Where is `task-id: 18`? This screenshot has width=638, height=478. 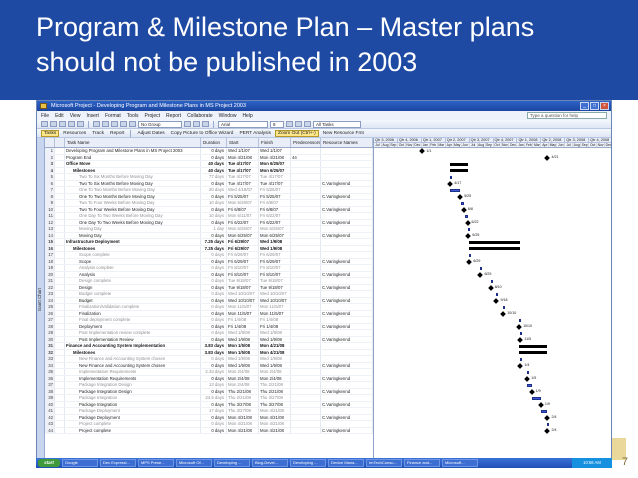 task-id: 18 is located at coordinates (50, 261).